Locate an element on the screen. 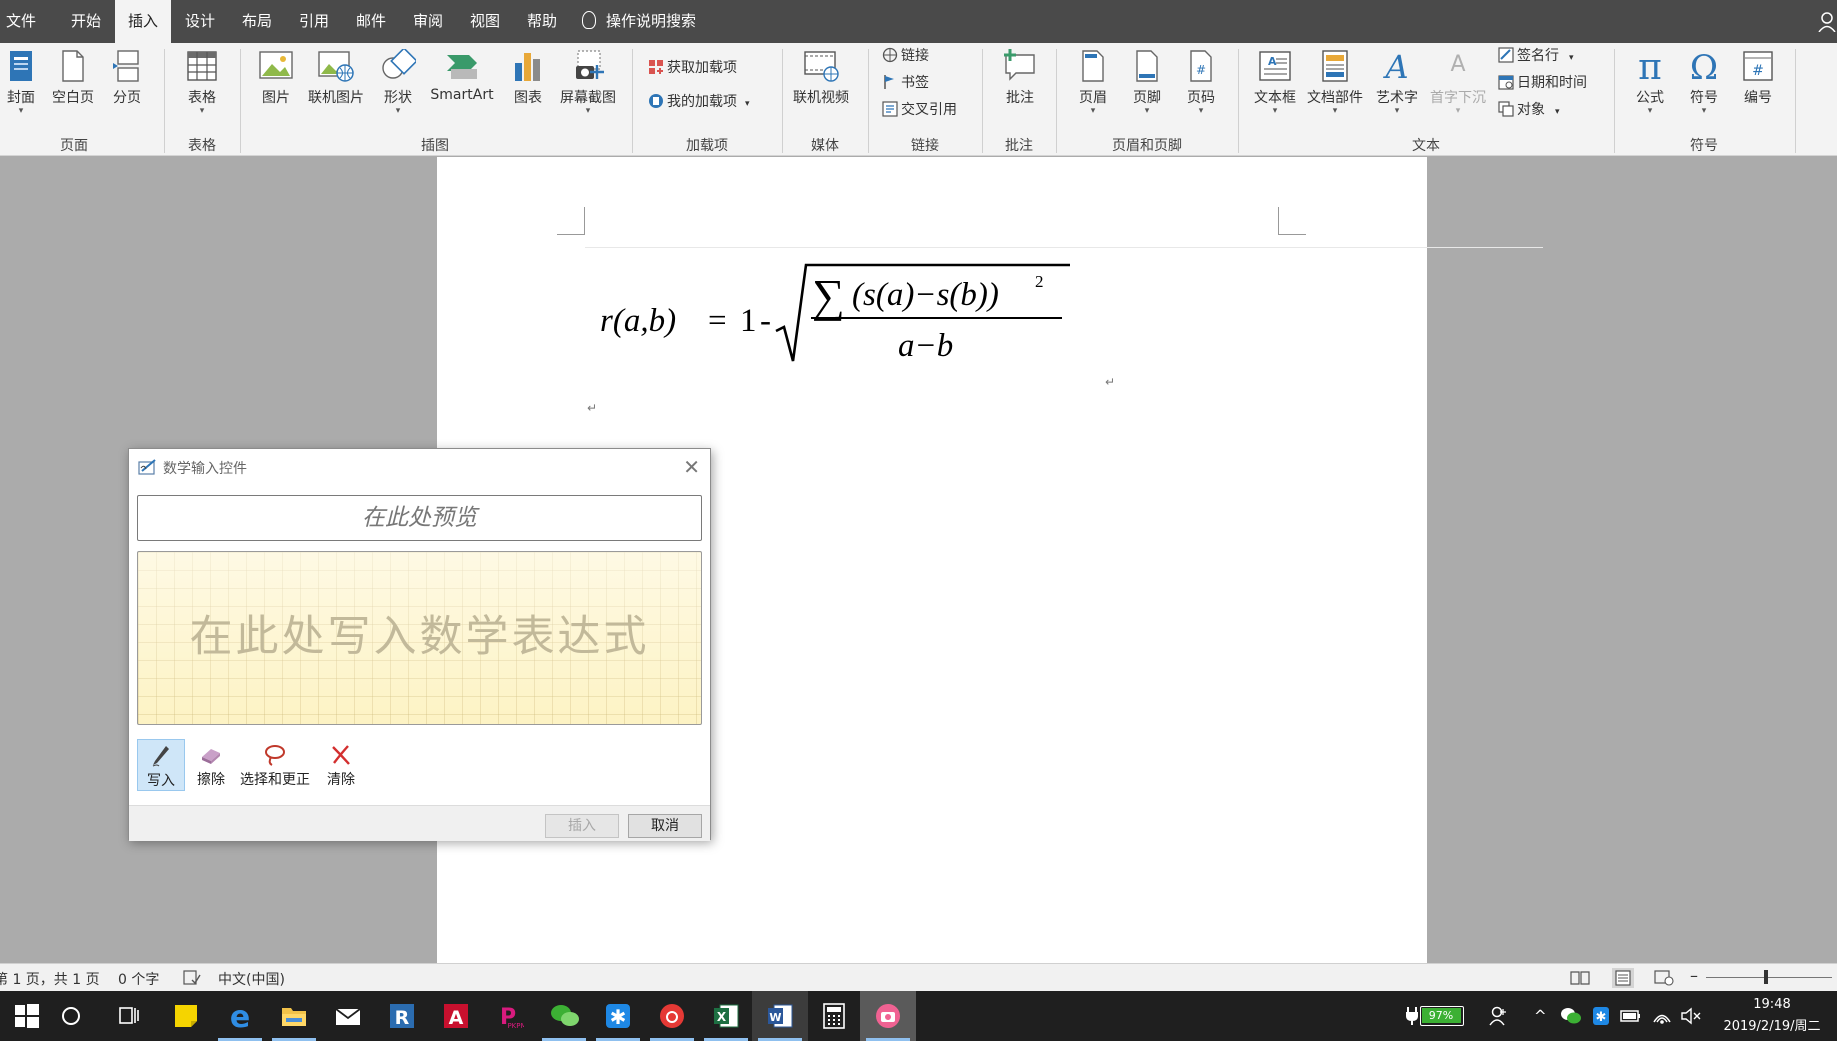 This screenshot has width=1837, height=1053. picture-button: 图片 is located at coordinates (276, 78).